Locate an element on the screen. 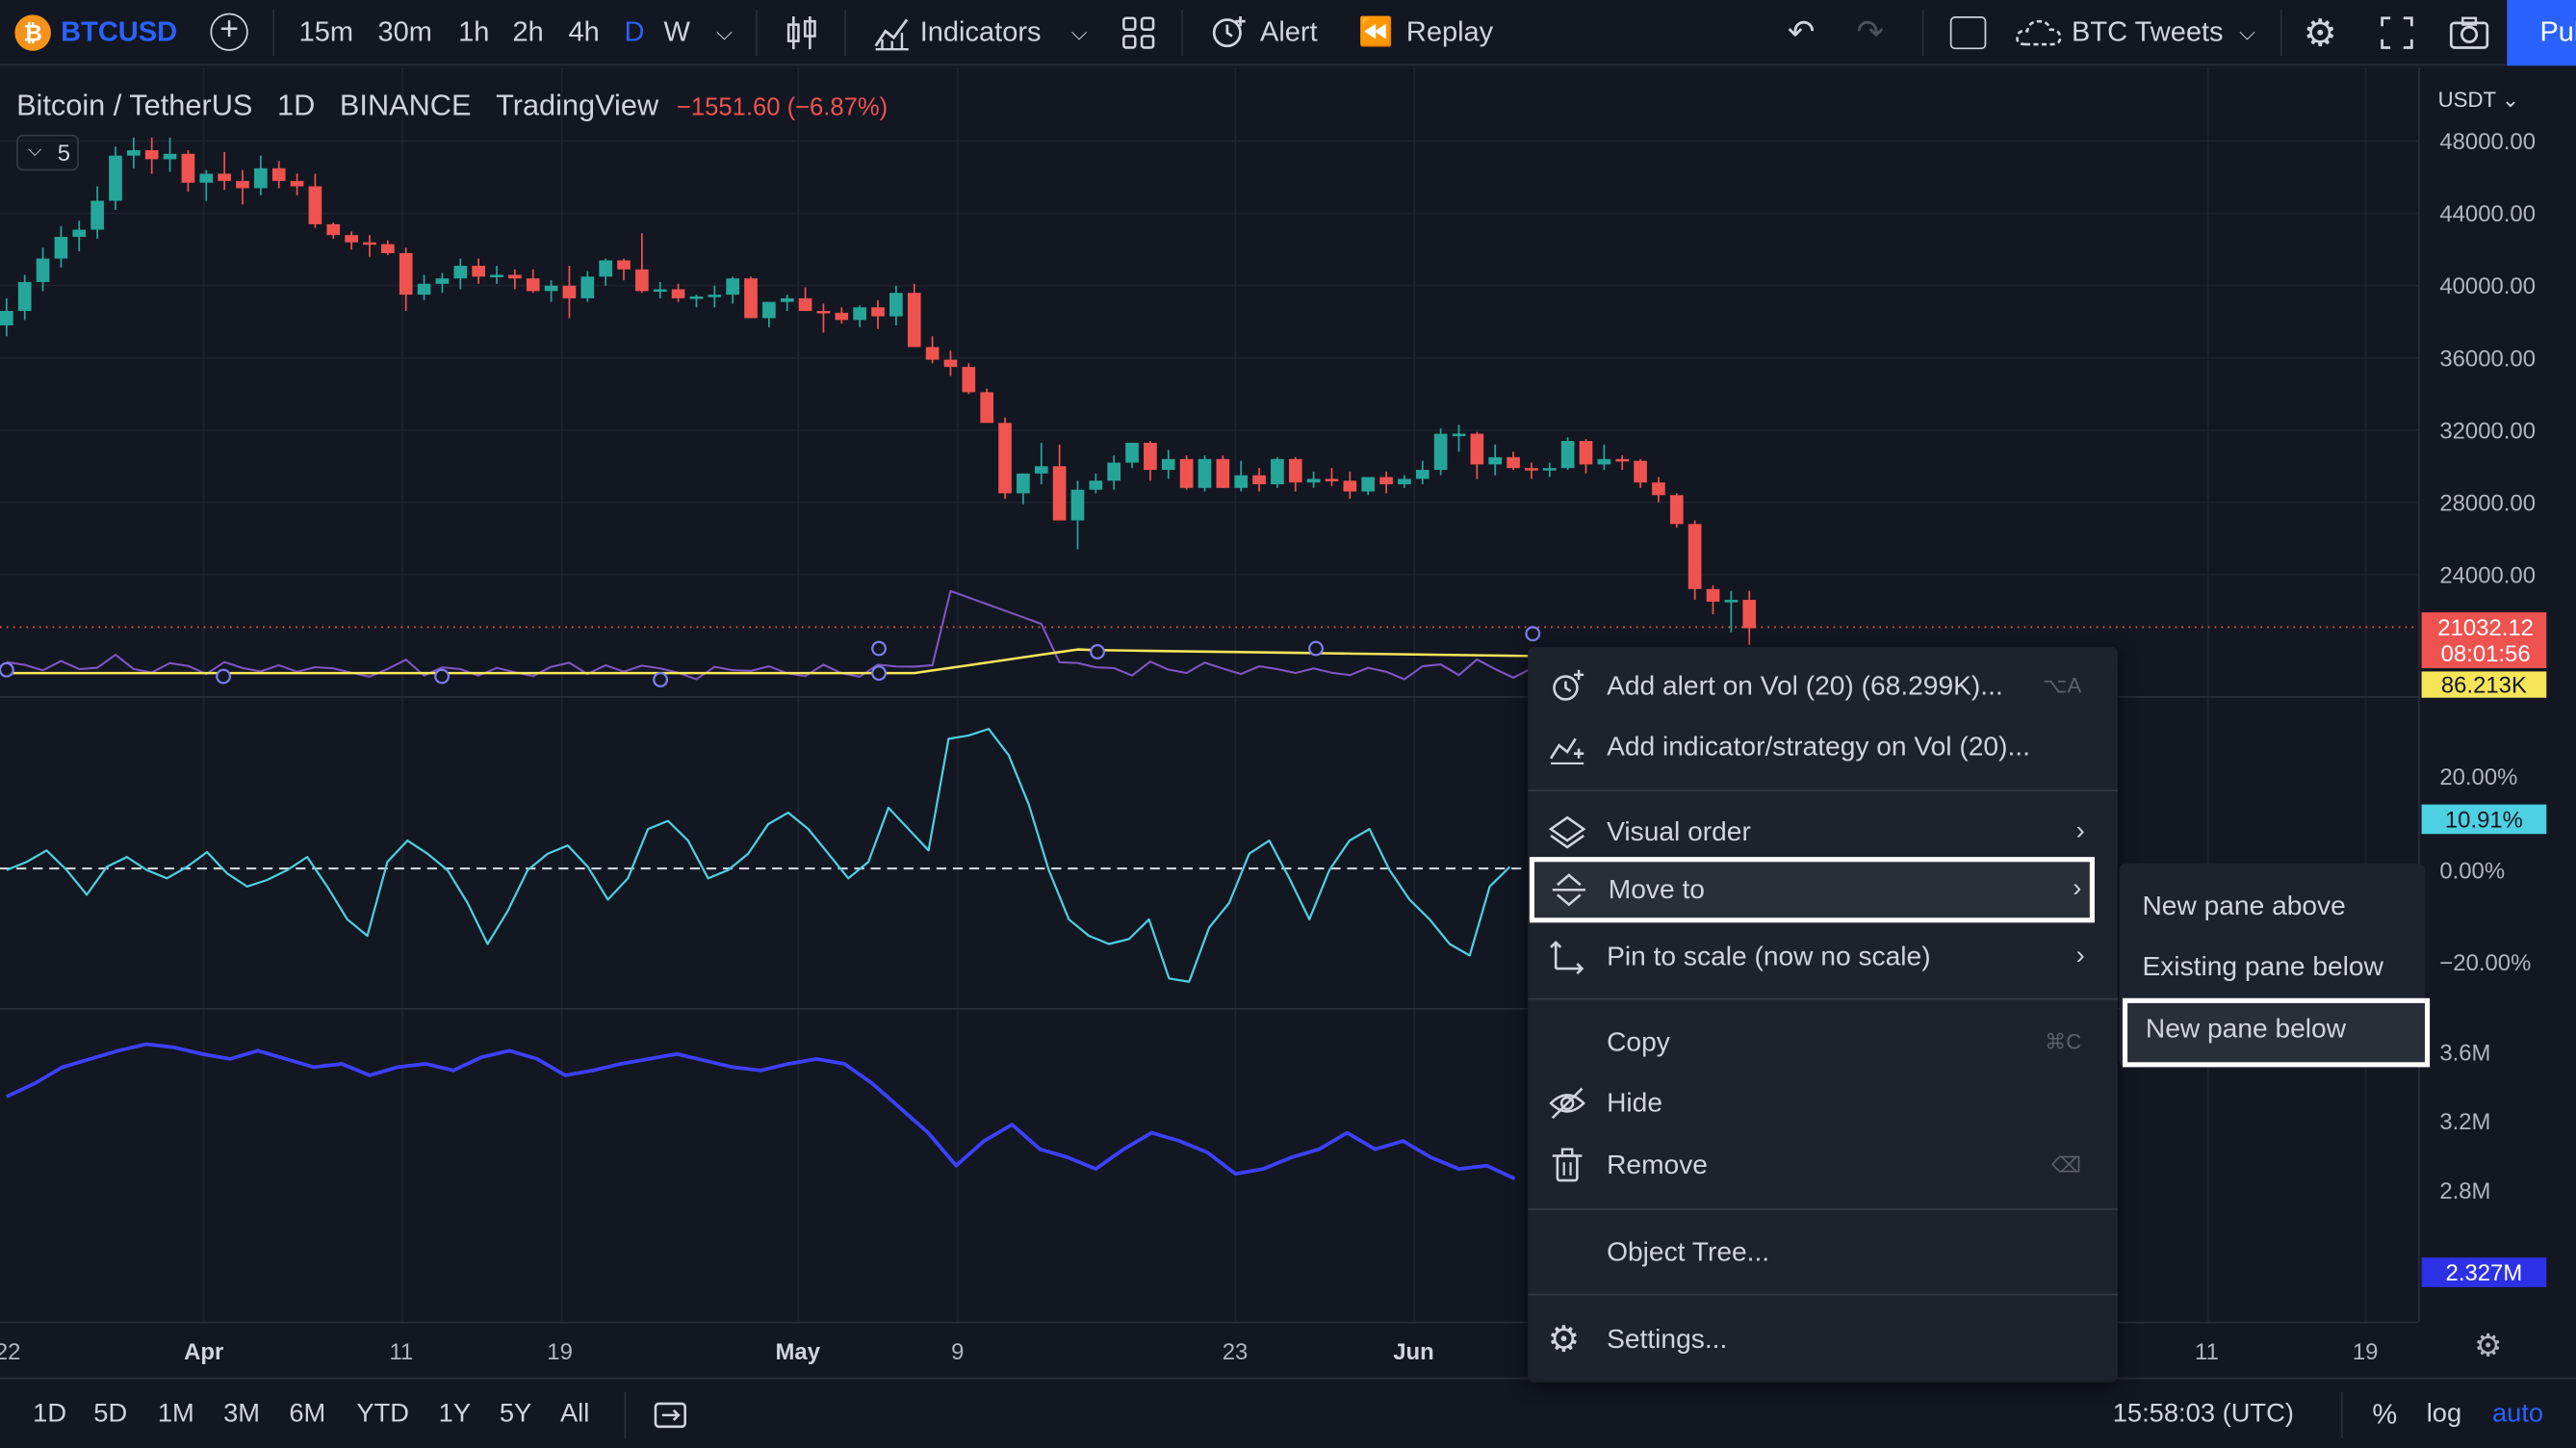 The image size is (2576, 1448). date-range-icon is located at coordinates (671, 1415).